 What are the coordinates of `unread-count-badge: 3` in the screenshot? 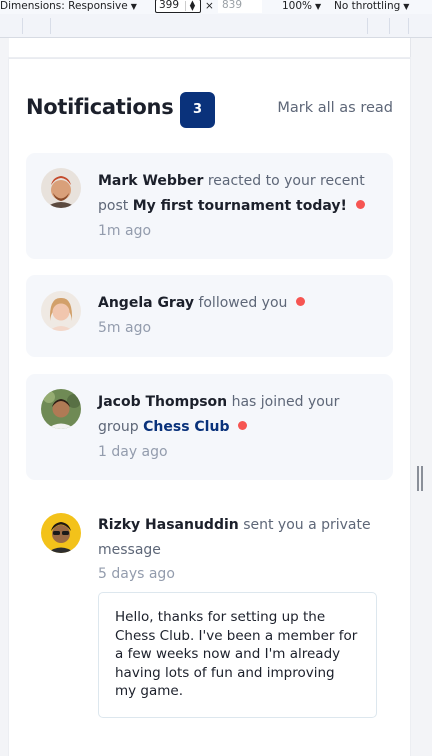 It's located at (197, 110).